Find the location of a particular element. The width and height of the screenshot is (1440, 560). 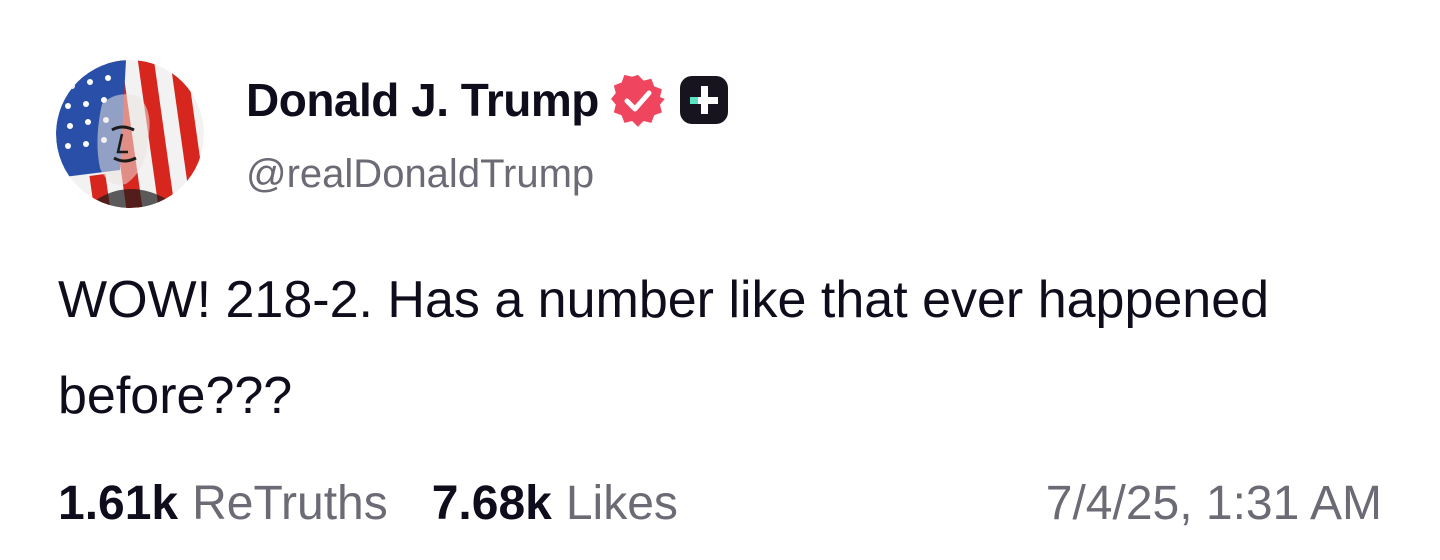

retruths-label: ReTruths is located at coordinates (290, 503).